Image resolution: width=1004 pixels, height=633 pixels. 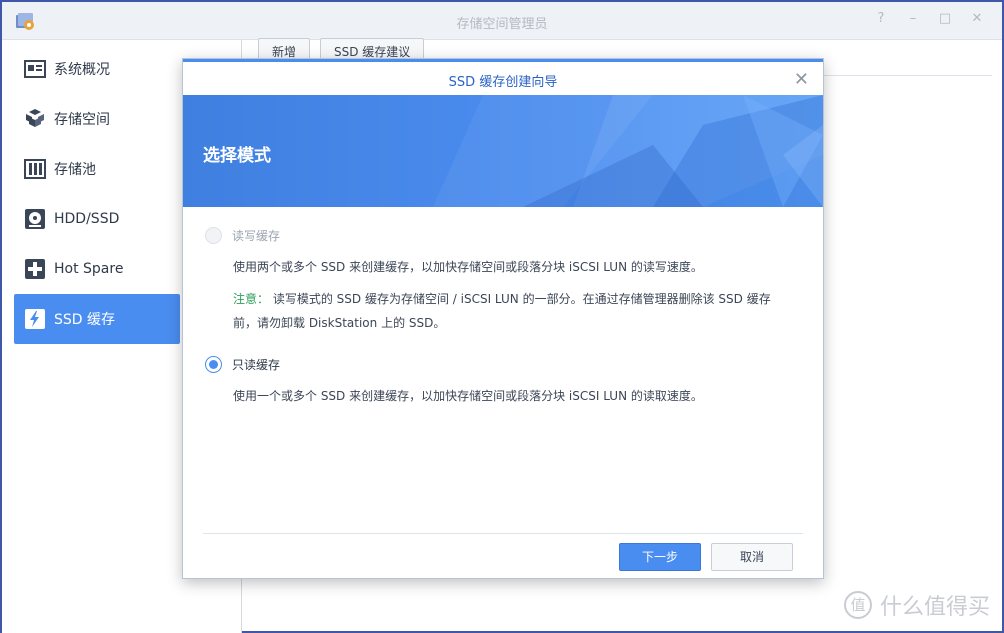 What do you see at coordinates (752, 557) in the screenshot?
I see `cancel-button: 取消` at bounding box center [752, 557].